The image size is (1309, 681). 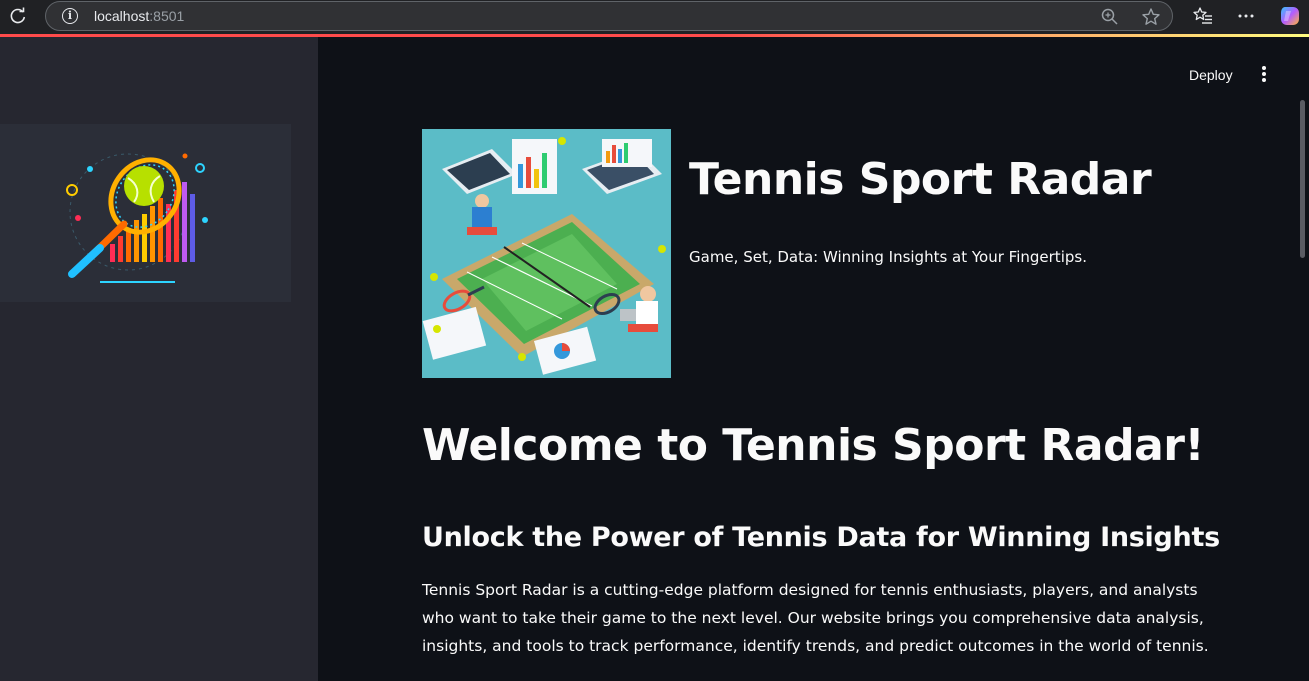 I want to click on tennis-analytics-illustration, so click(x=546, y=253).